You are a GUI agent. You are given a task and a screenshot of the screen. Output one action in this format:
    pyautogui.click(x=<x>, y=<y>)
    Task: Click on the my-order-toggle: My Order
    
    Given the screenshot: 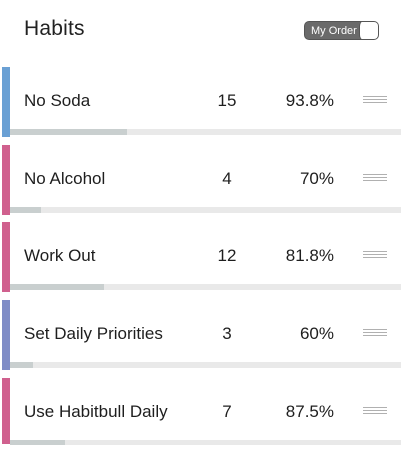 What is the action you would take?
    pyautogui.click(x=341, y=30)
    